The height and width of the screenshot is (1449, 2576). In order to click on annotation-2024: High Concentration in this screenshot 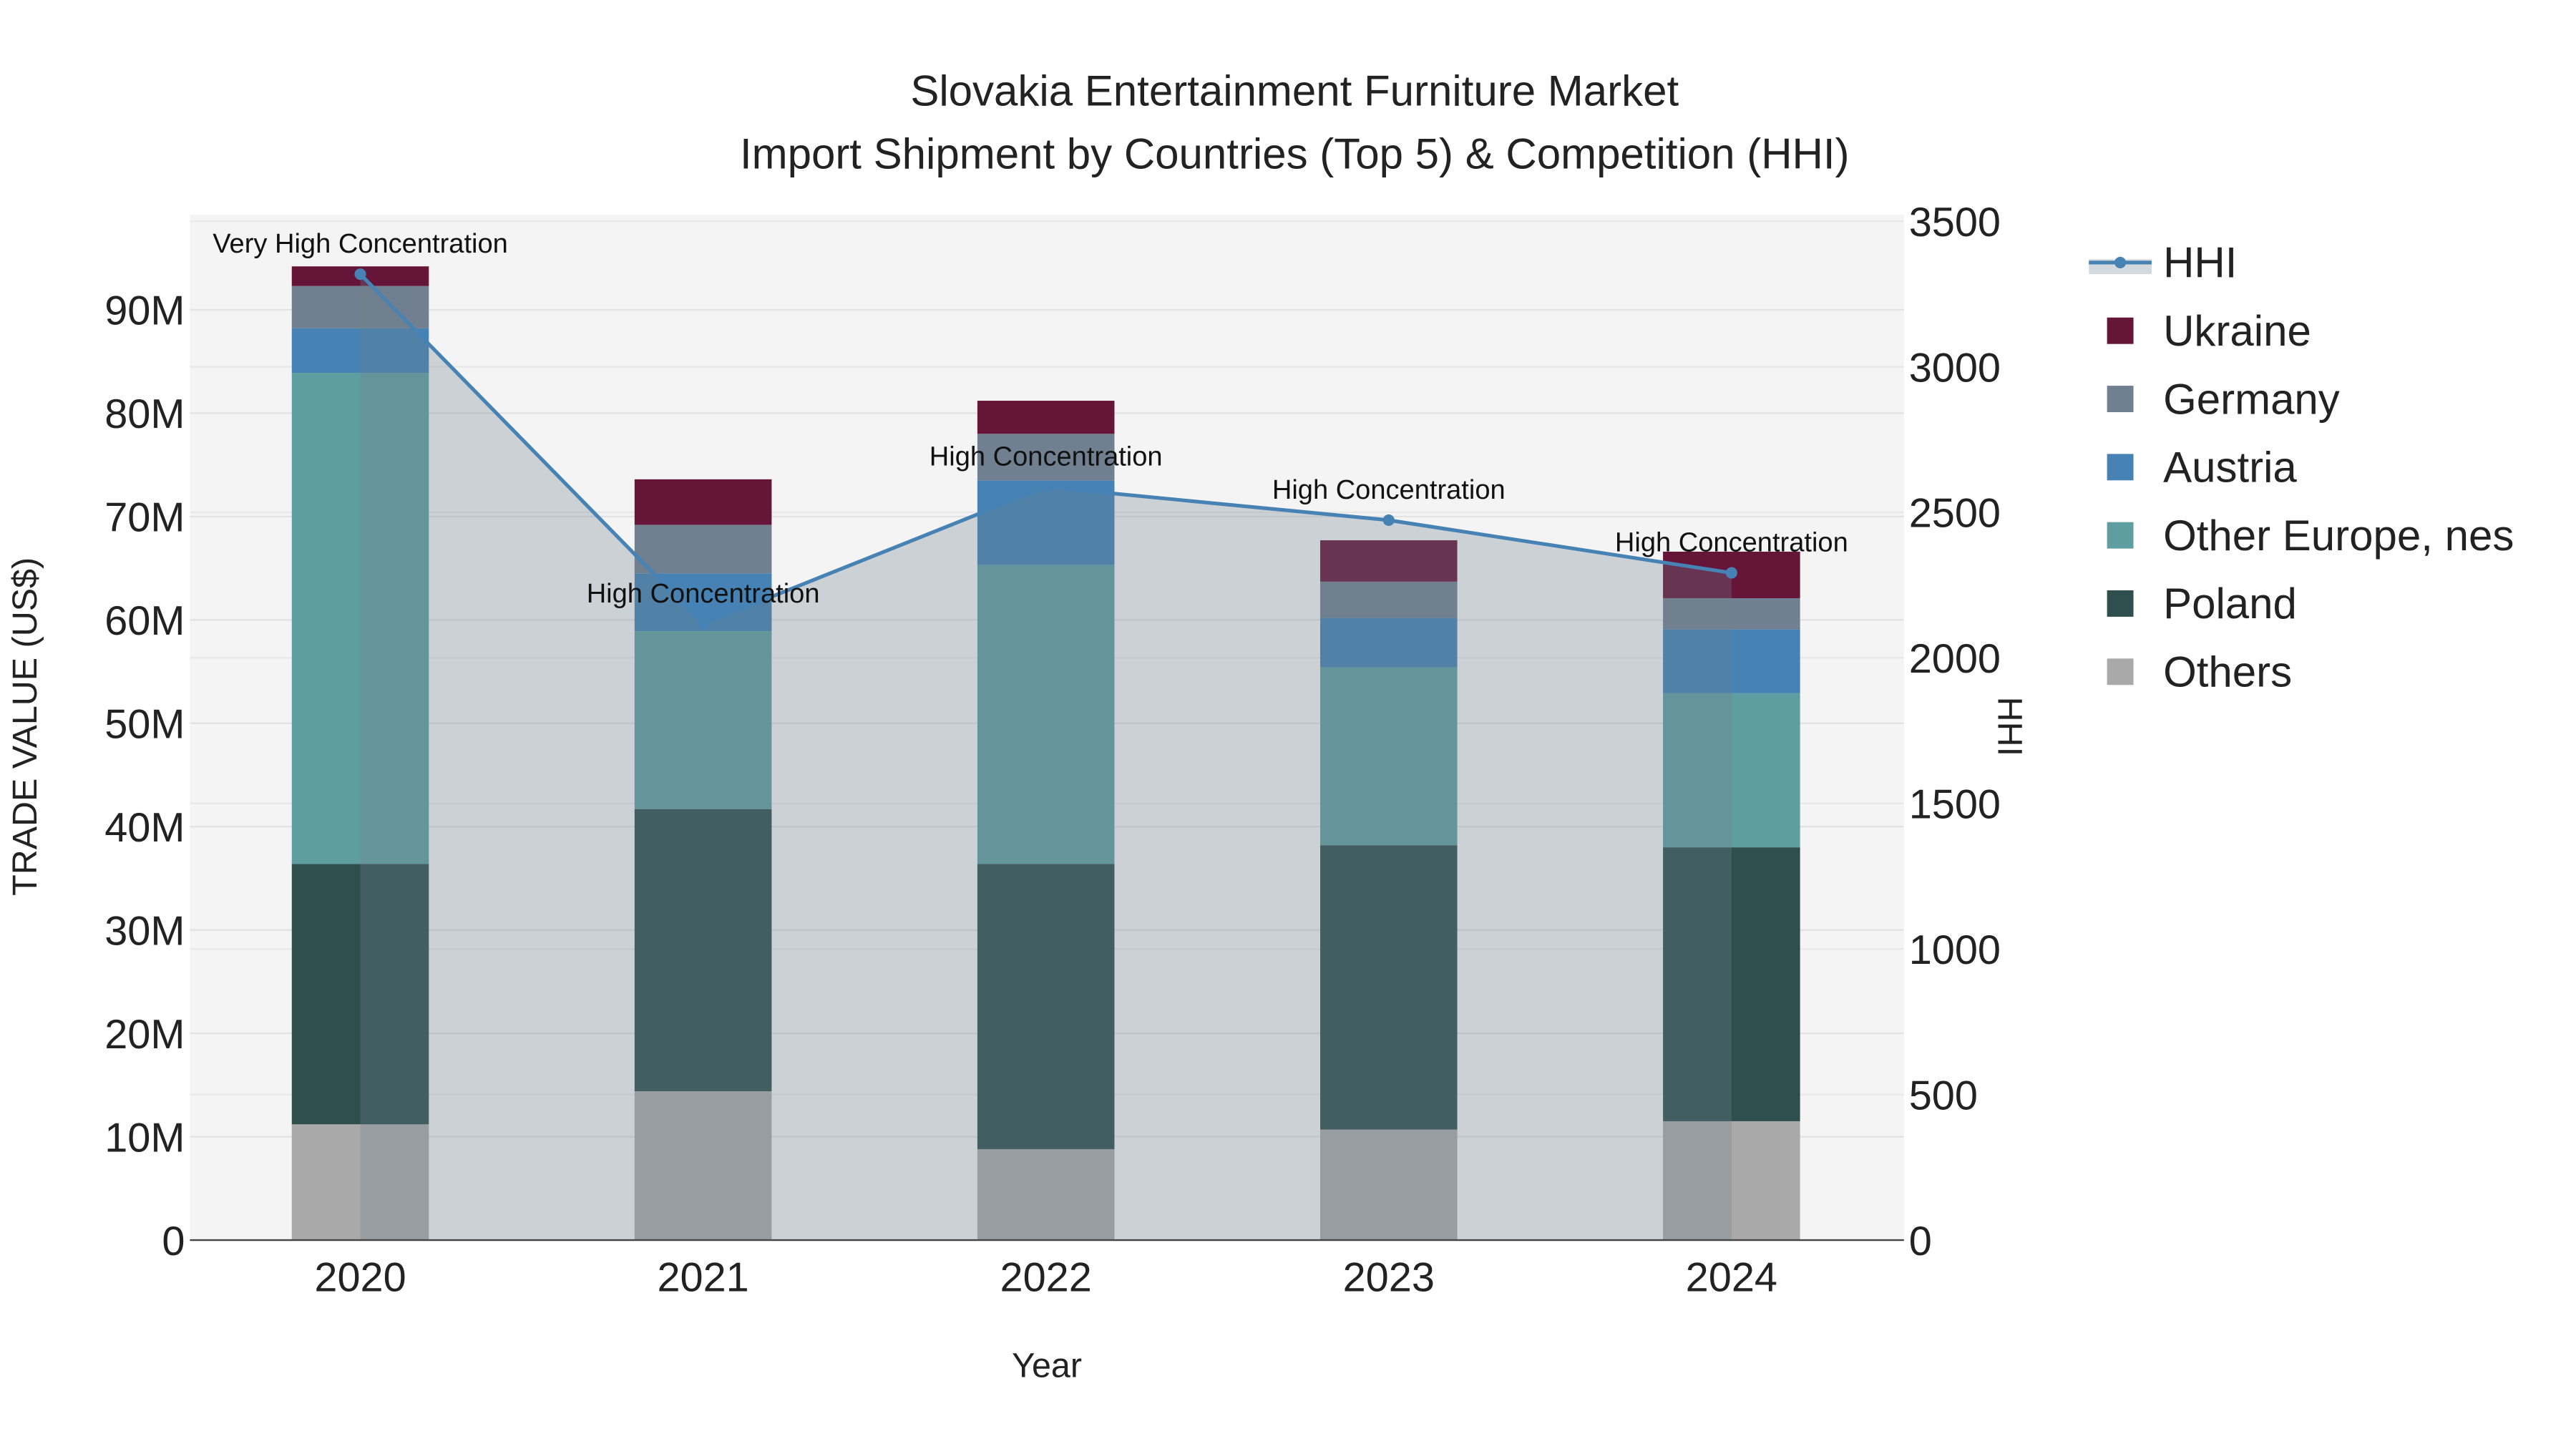, I will do `click(1731, 543)`.